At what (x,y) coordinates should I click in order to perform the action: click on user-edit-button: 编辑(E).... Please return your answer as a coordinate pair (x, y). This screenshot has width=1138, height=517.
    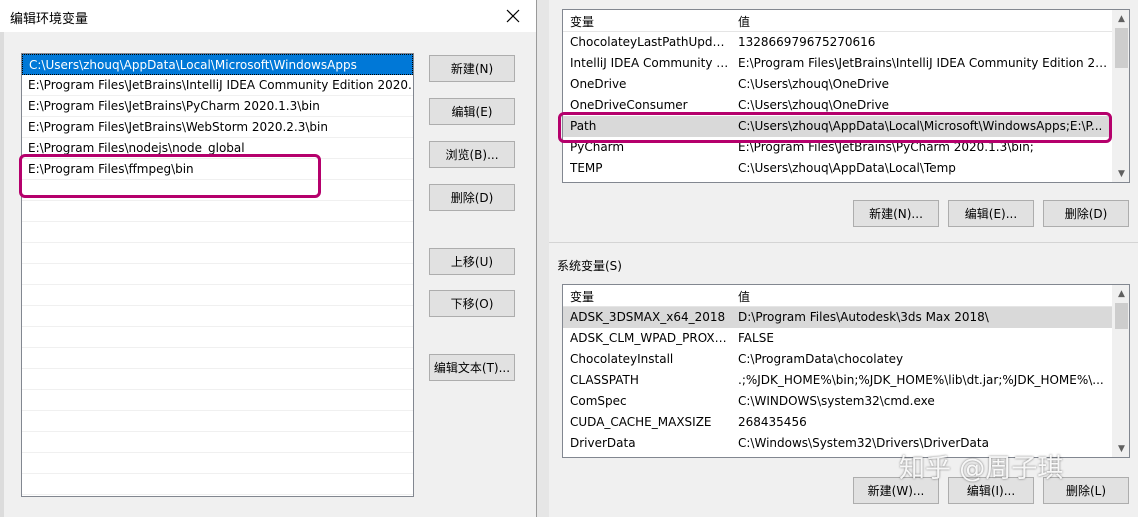
    Looking at the image, I should click on (991, 213).